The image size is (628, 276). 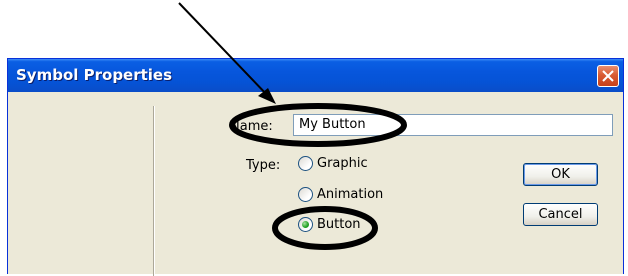 I want to click on radio-circle-selected, so click(x=305, y=224).